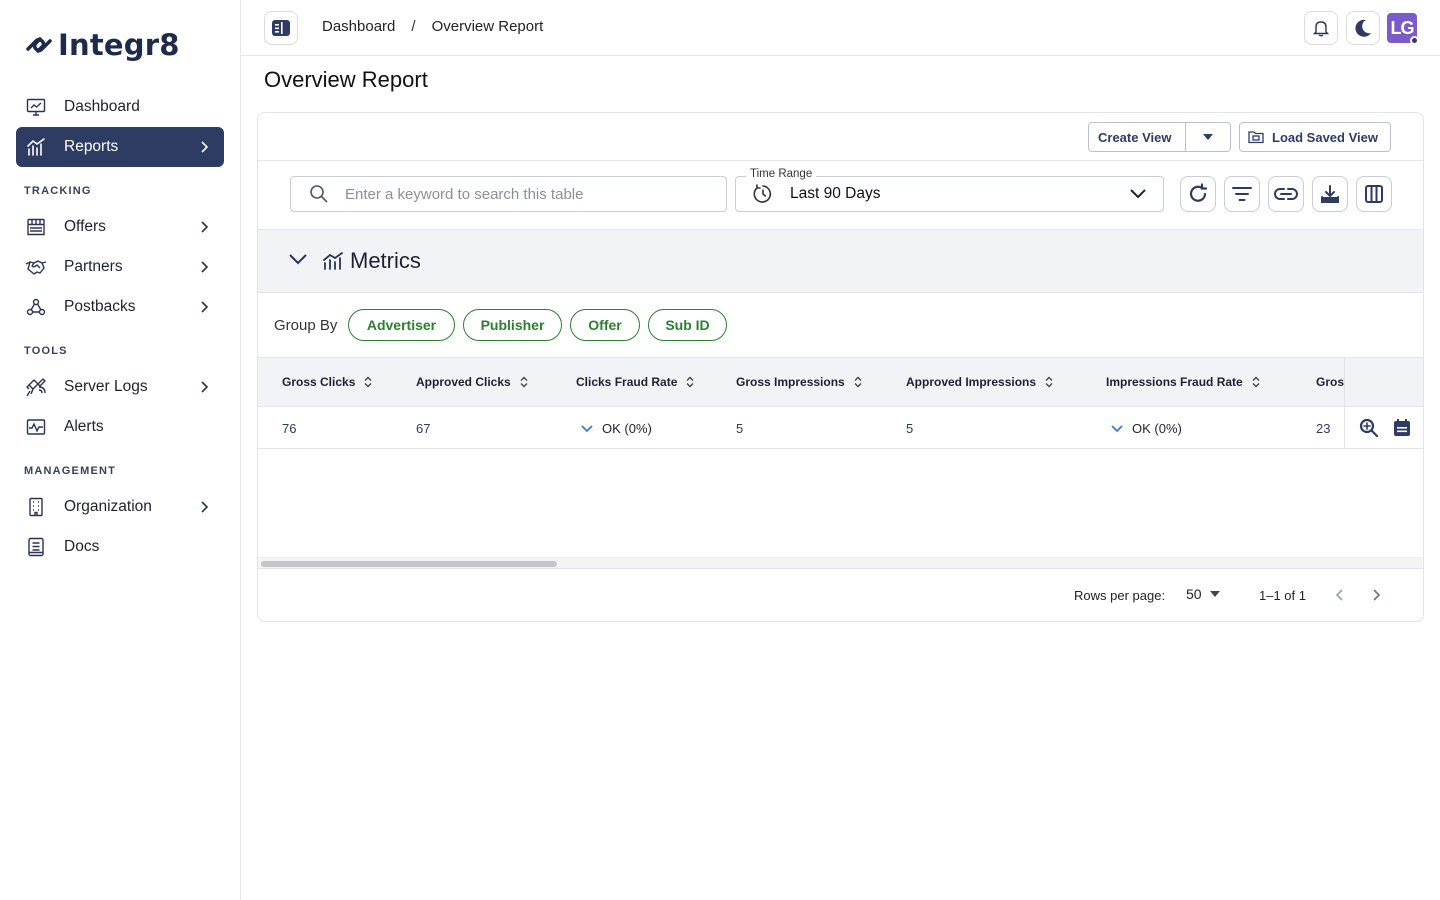  Describe the element at coordinates (120, 387) in the screenshot. I see `sidebar-item-server-logs: Server Logs` at that location.